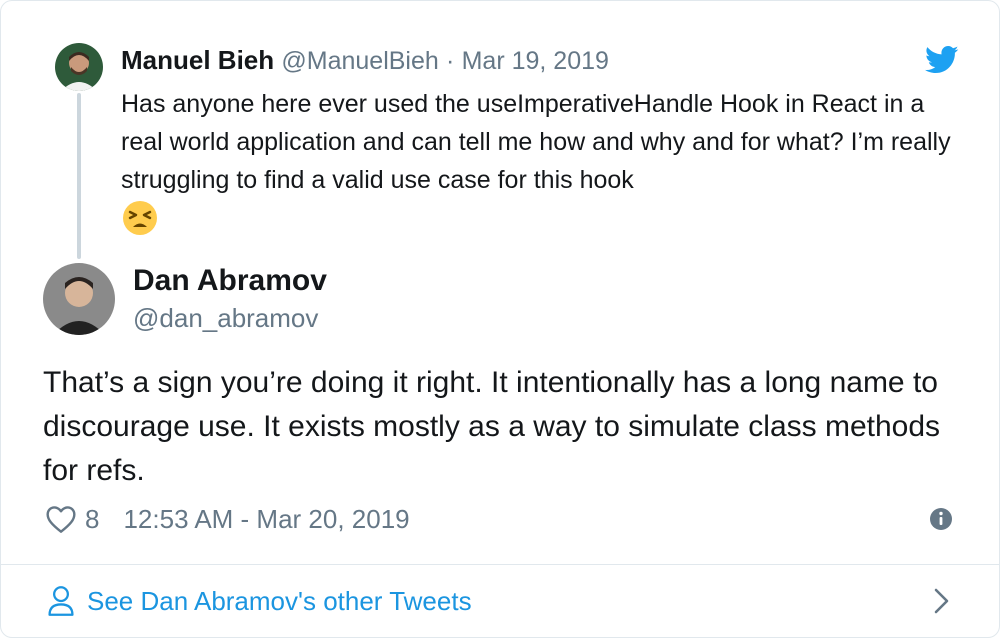 The image size is (1000, 638). I want to click on like-button: 8, so click(84, 519).